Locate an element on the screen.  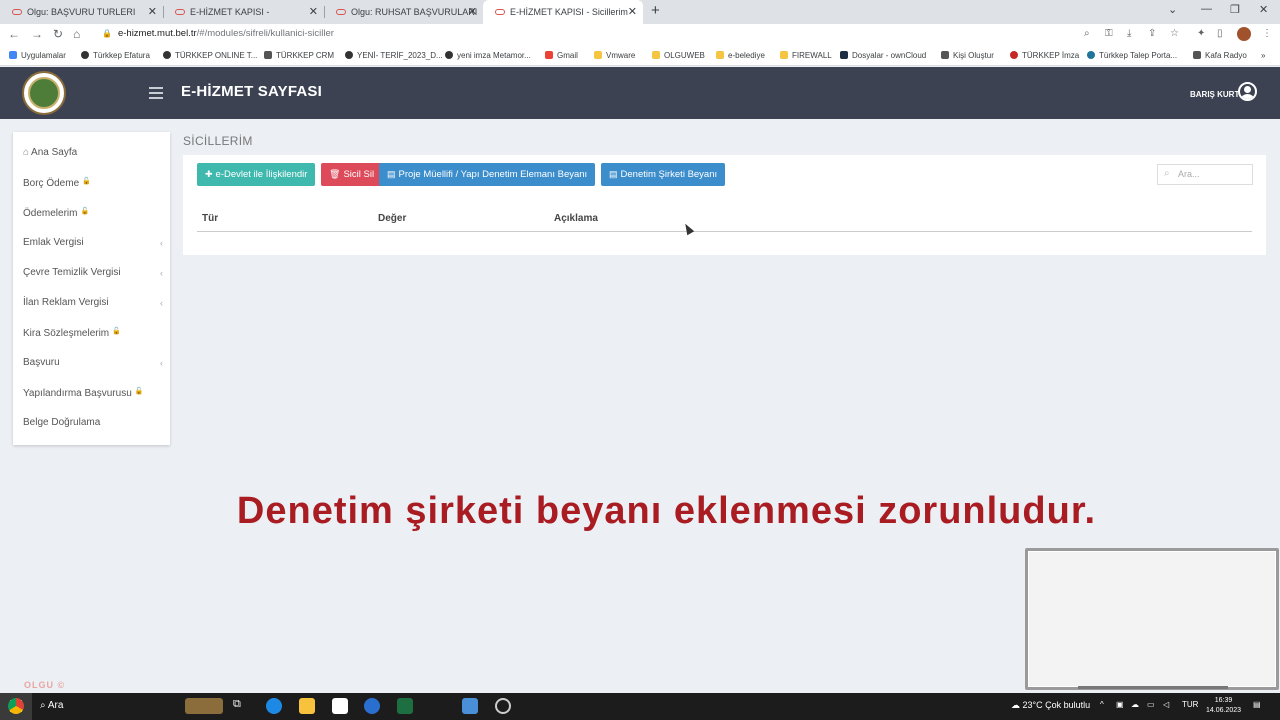
sidebar-item-belge-dogrulama: Belge Doğrulama is located at coordinates (93, 422).